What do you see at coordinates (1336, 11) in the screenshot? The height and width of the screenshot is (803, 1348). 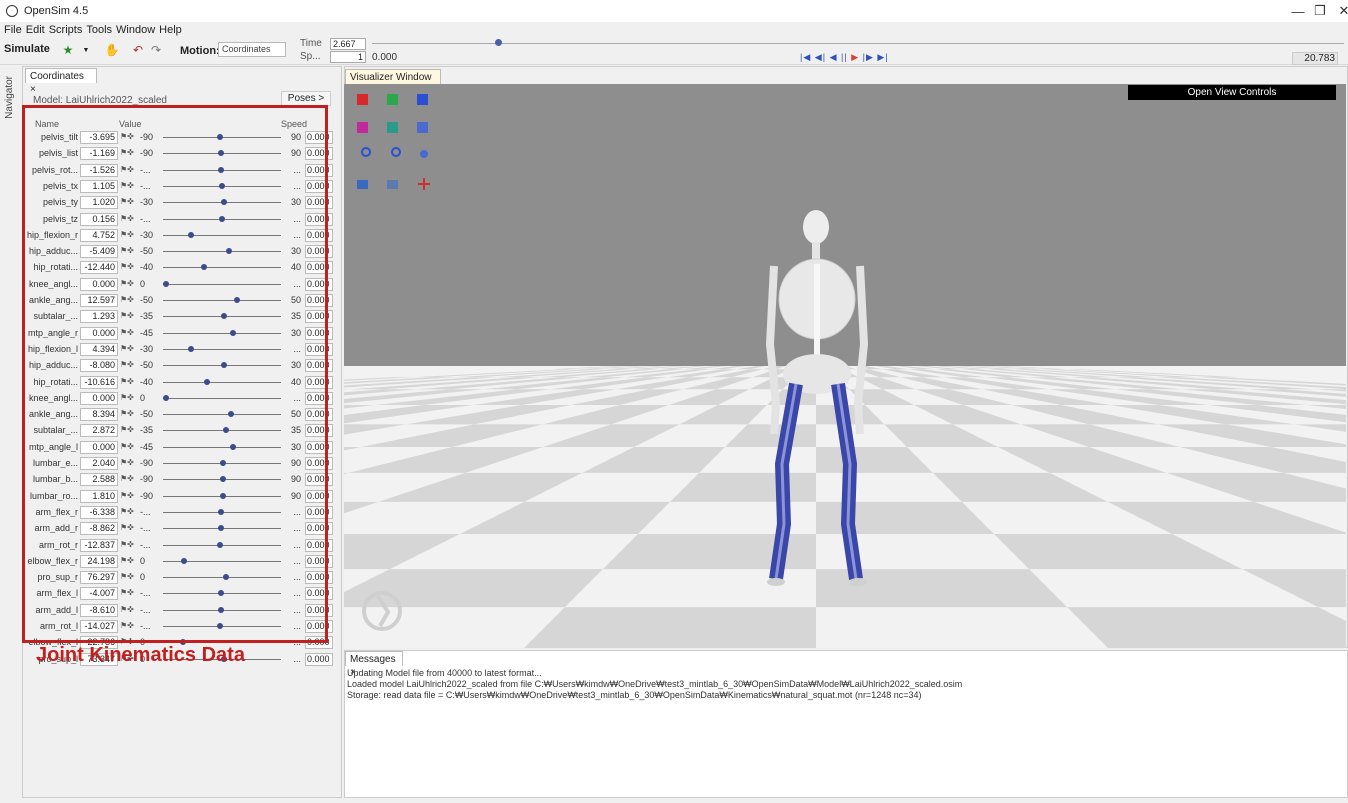 I see `close-button: ✕` at bounding box center [1336, 11].